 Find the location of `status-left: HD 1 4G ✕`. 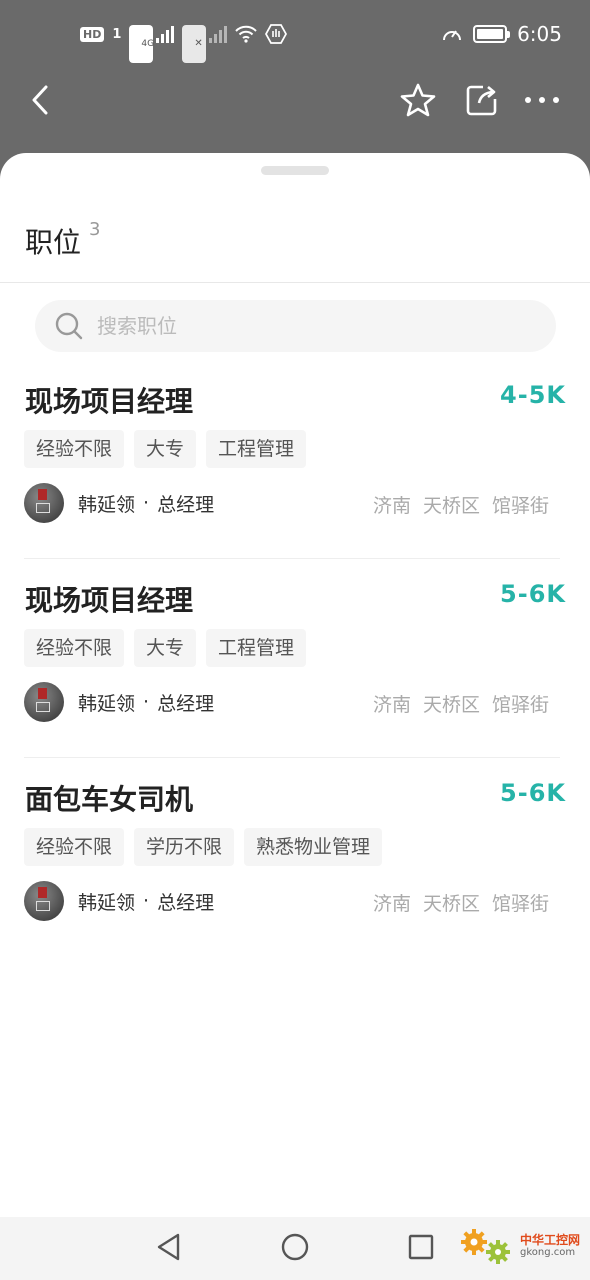

status-left: HD 1 4G ✕ is located at coordinates (184, 43).